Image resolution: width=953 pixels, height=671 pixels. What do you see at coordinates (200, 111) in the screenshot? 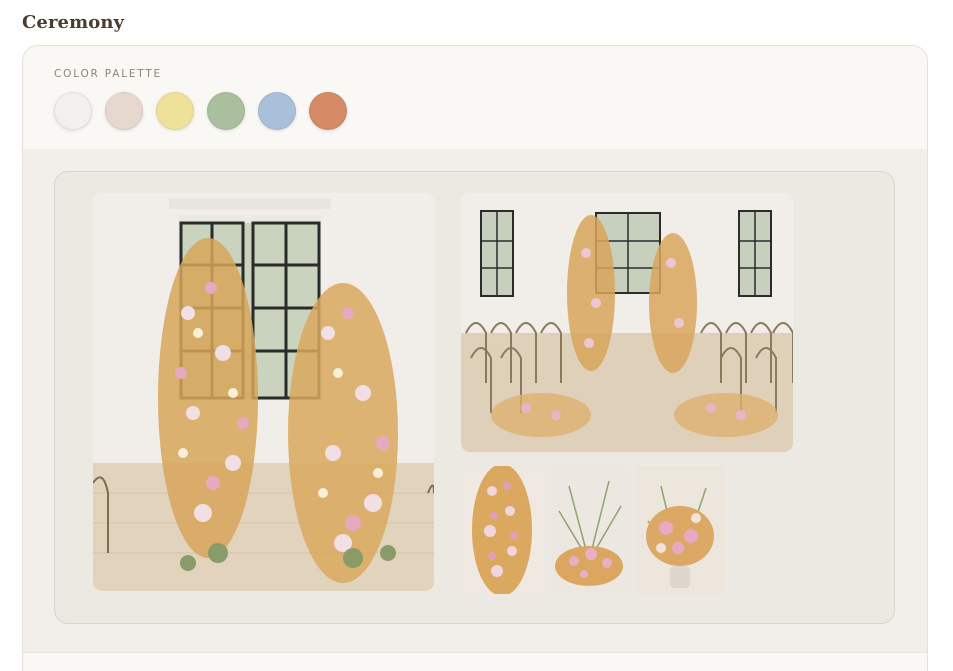
I see `color-swatch-row` at bounding box center [200, 111].